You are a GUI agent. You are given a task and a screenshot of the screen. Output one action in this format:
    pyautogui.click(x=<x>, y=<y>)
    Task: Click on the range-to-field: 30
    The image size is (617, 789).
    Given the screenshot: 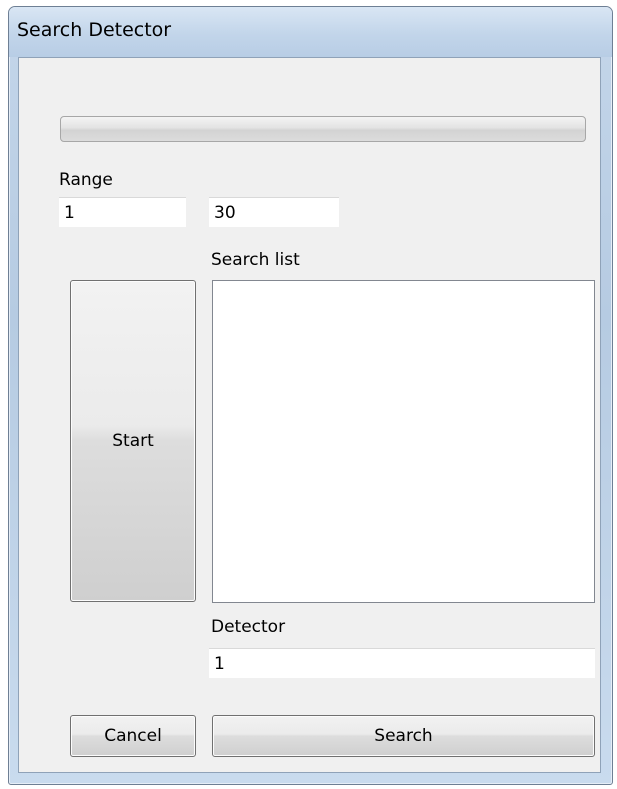 What is the action you would take?
    pyautogui.click(x=274, y=212)
    